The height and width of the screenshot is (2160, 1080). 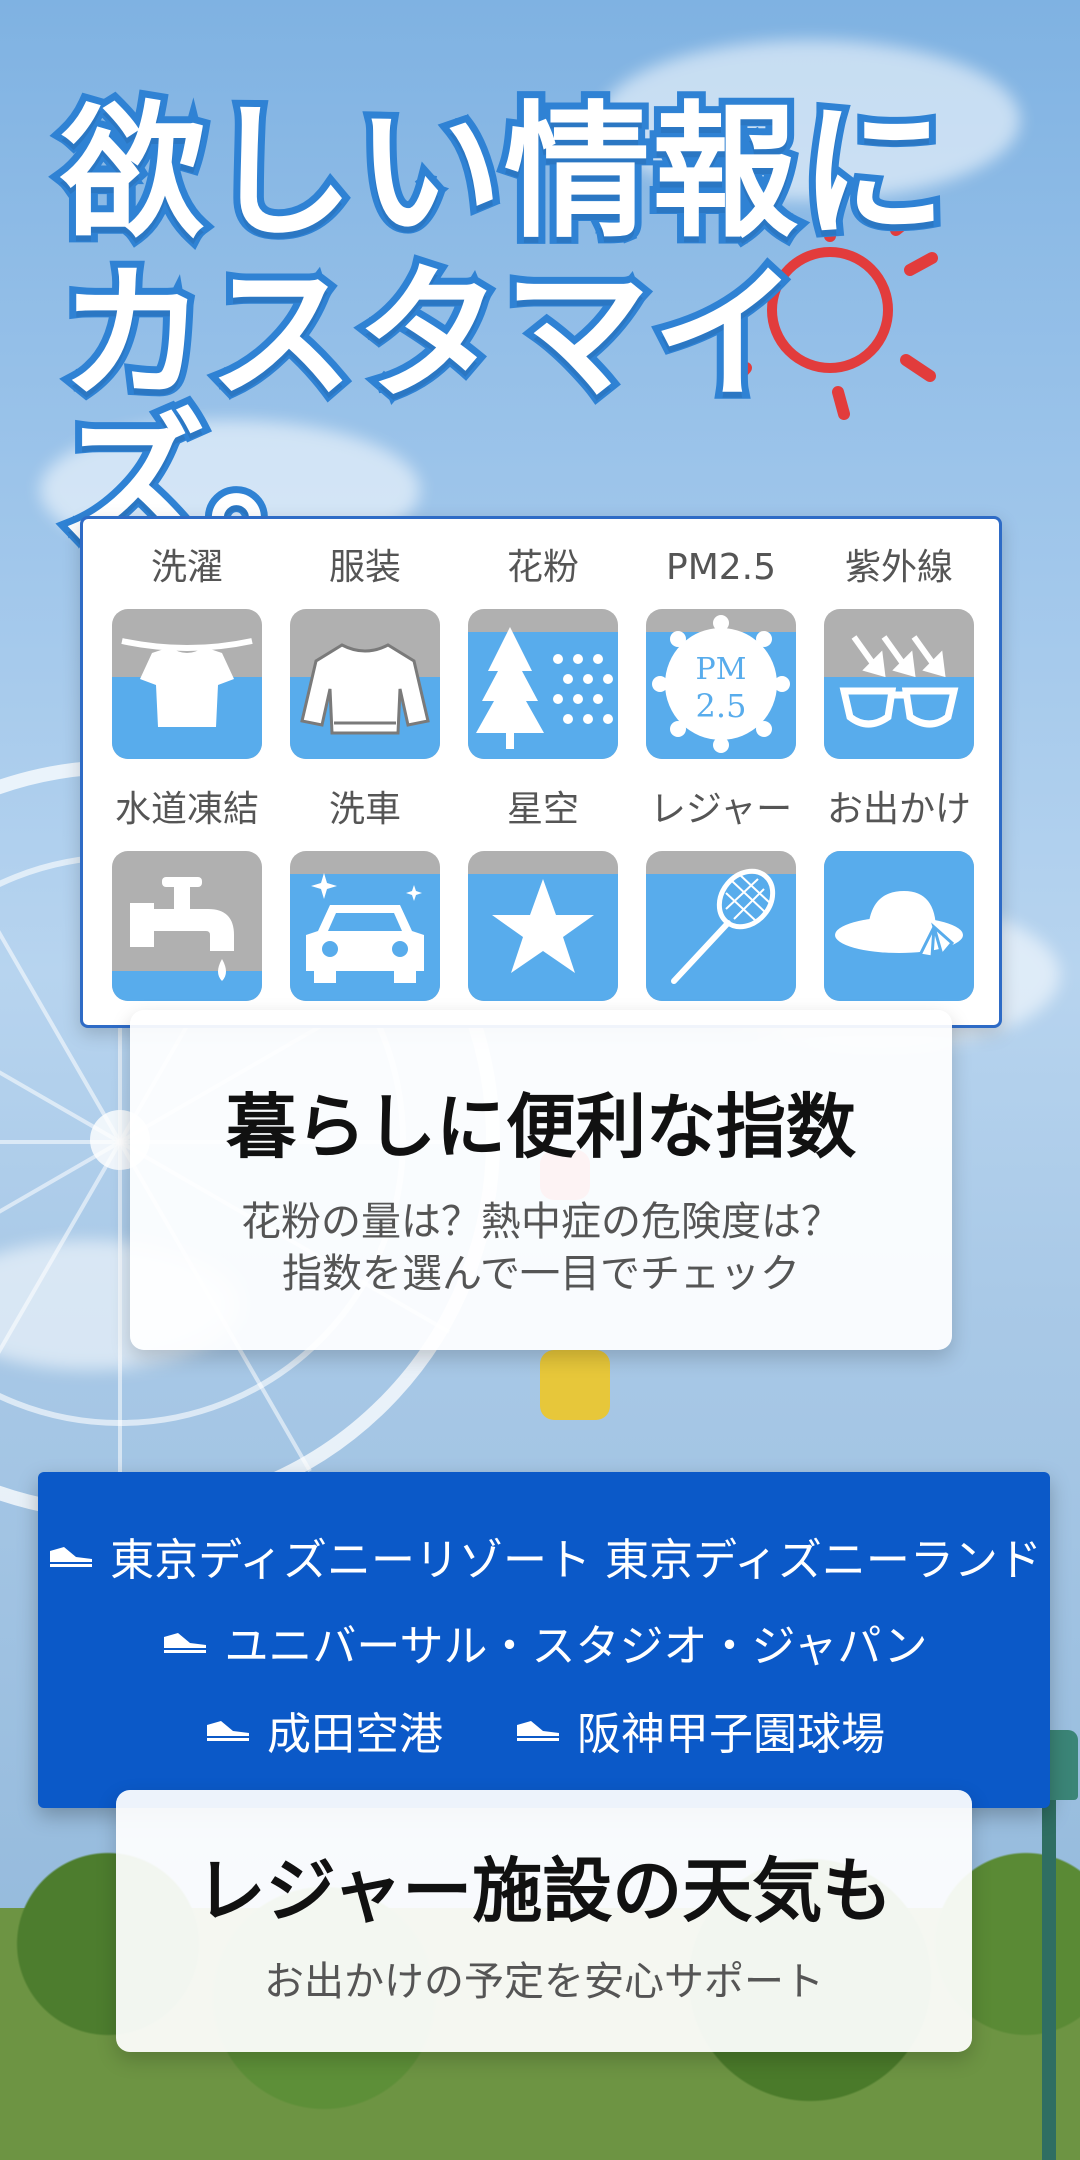 I want to click on index-label: 紫外線, so click(x=898, y=567).